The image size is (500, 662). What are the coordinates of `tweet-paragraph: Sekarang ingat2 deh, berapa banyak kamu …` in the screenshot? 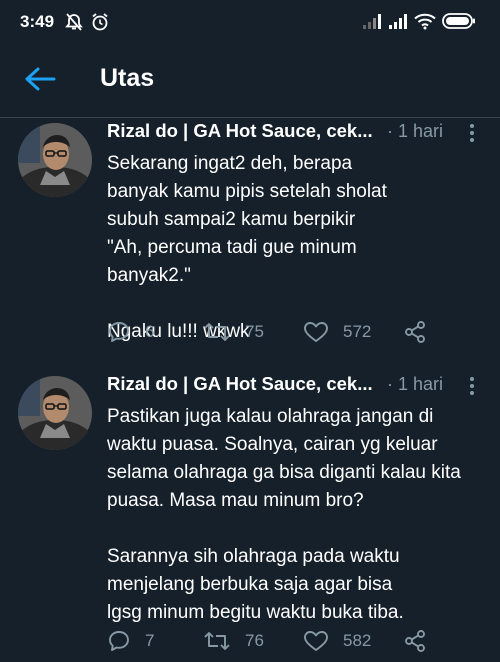 It's located at (247, 219).